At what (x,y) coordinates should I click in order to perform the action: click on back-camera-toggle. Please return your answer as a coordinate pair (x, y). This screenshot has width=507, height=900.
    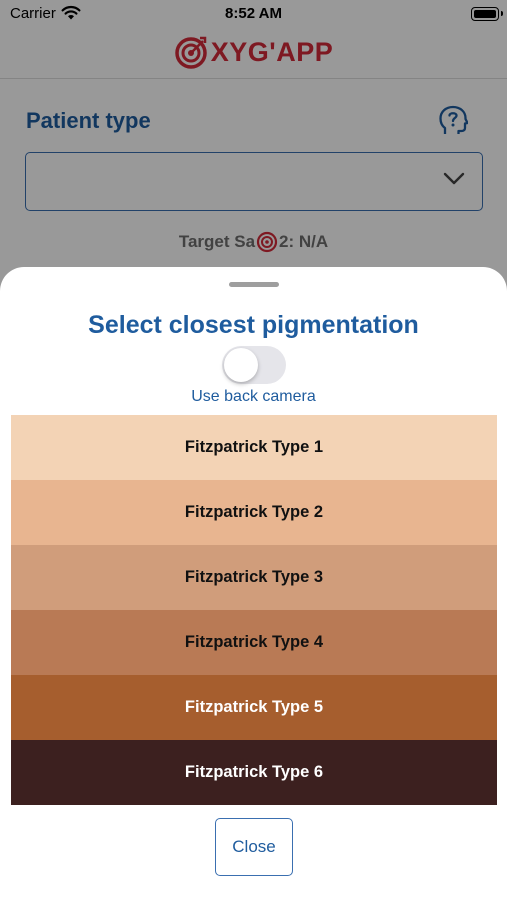
    Looking at the image, I should click on (254, 365).